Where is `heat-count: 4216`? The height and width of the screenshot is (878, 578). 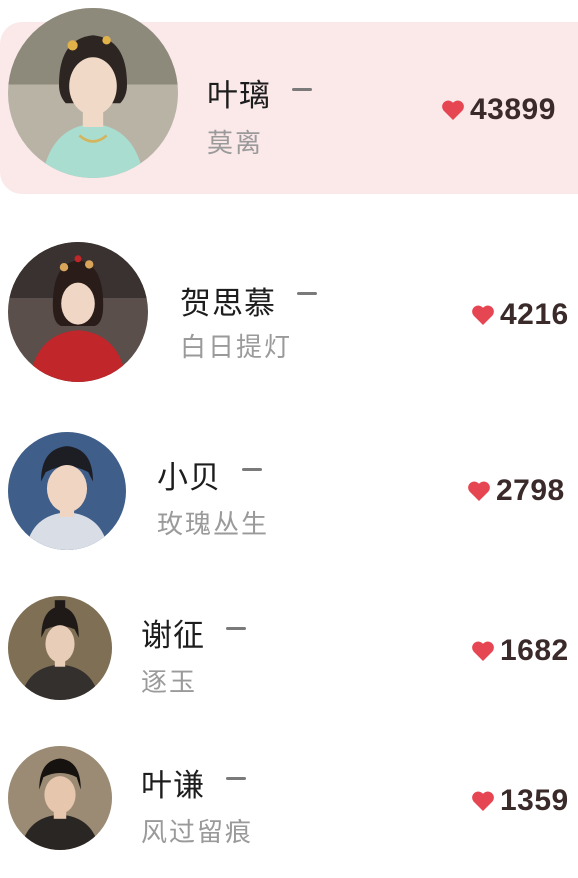
heat-count: 4216 is located at coordinates (534, 314).